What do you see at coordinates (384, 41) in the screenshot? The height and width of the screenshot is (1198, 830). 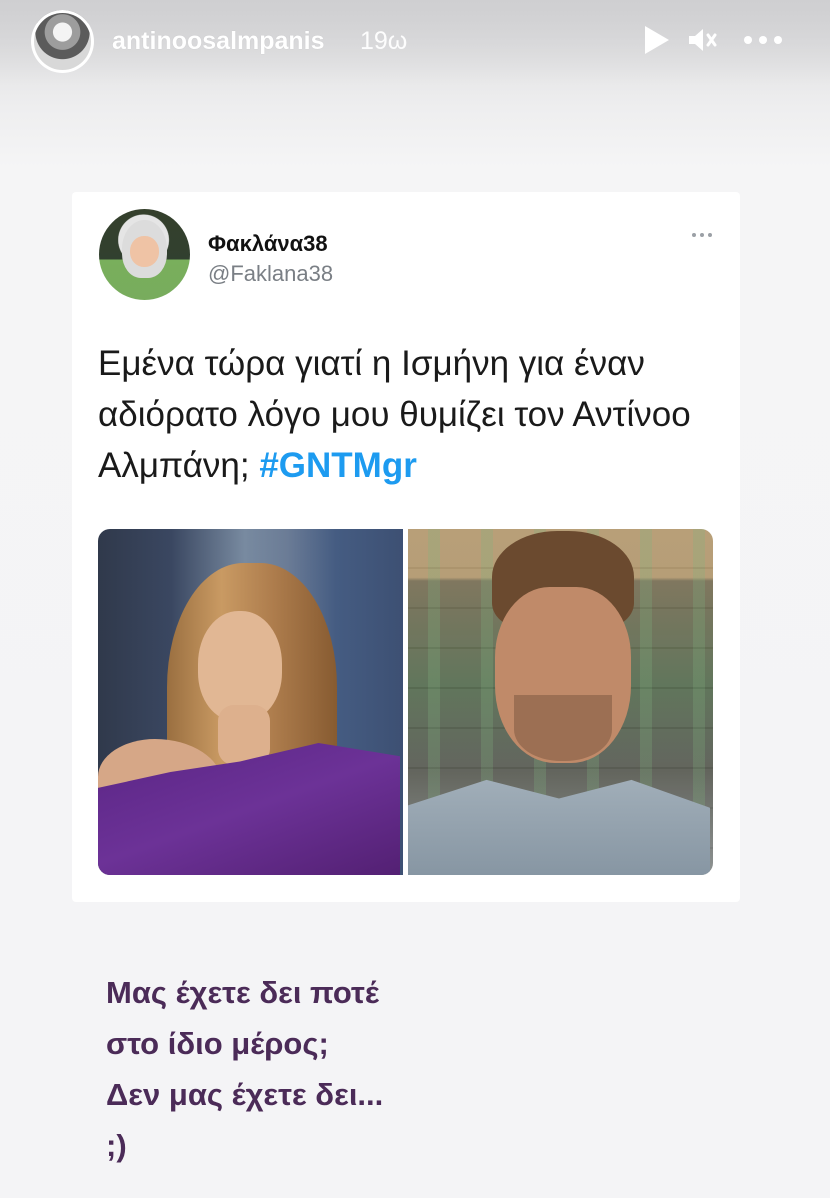 I see `story-time: 19ω` at bounding box center [384, 41].